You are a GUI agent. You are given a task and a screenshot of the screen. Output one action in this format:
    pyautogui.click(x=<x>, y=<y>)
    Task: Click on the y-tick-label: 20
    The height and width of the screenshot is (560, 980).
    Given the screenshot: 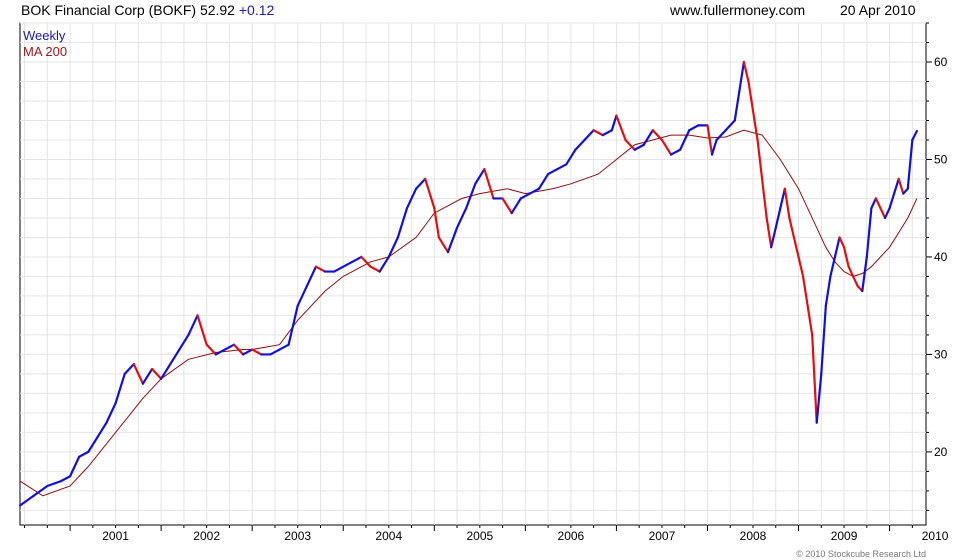 What is the action you would take?
    pyautogui.click(x=941, y=452)
    